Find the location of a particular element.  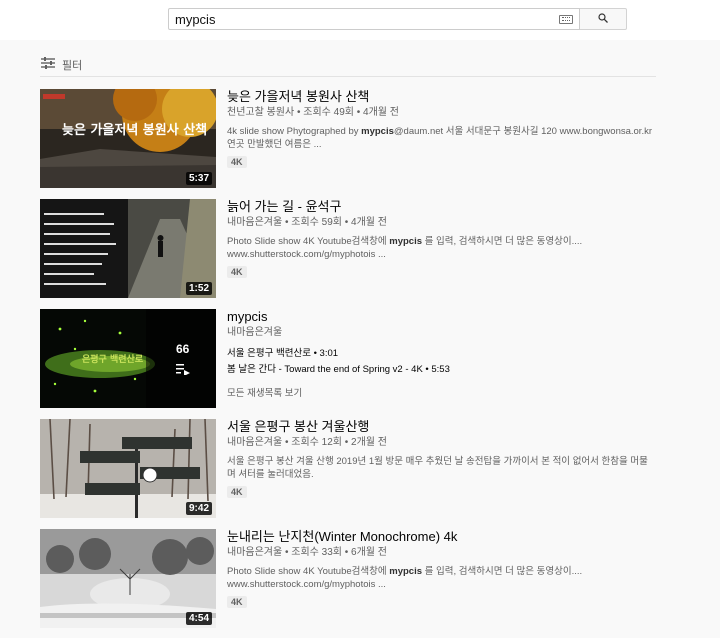

masthead is located at coordinates (360, 20).